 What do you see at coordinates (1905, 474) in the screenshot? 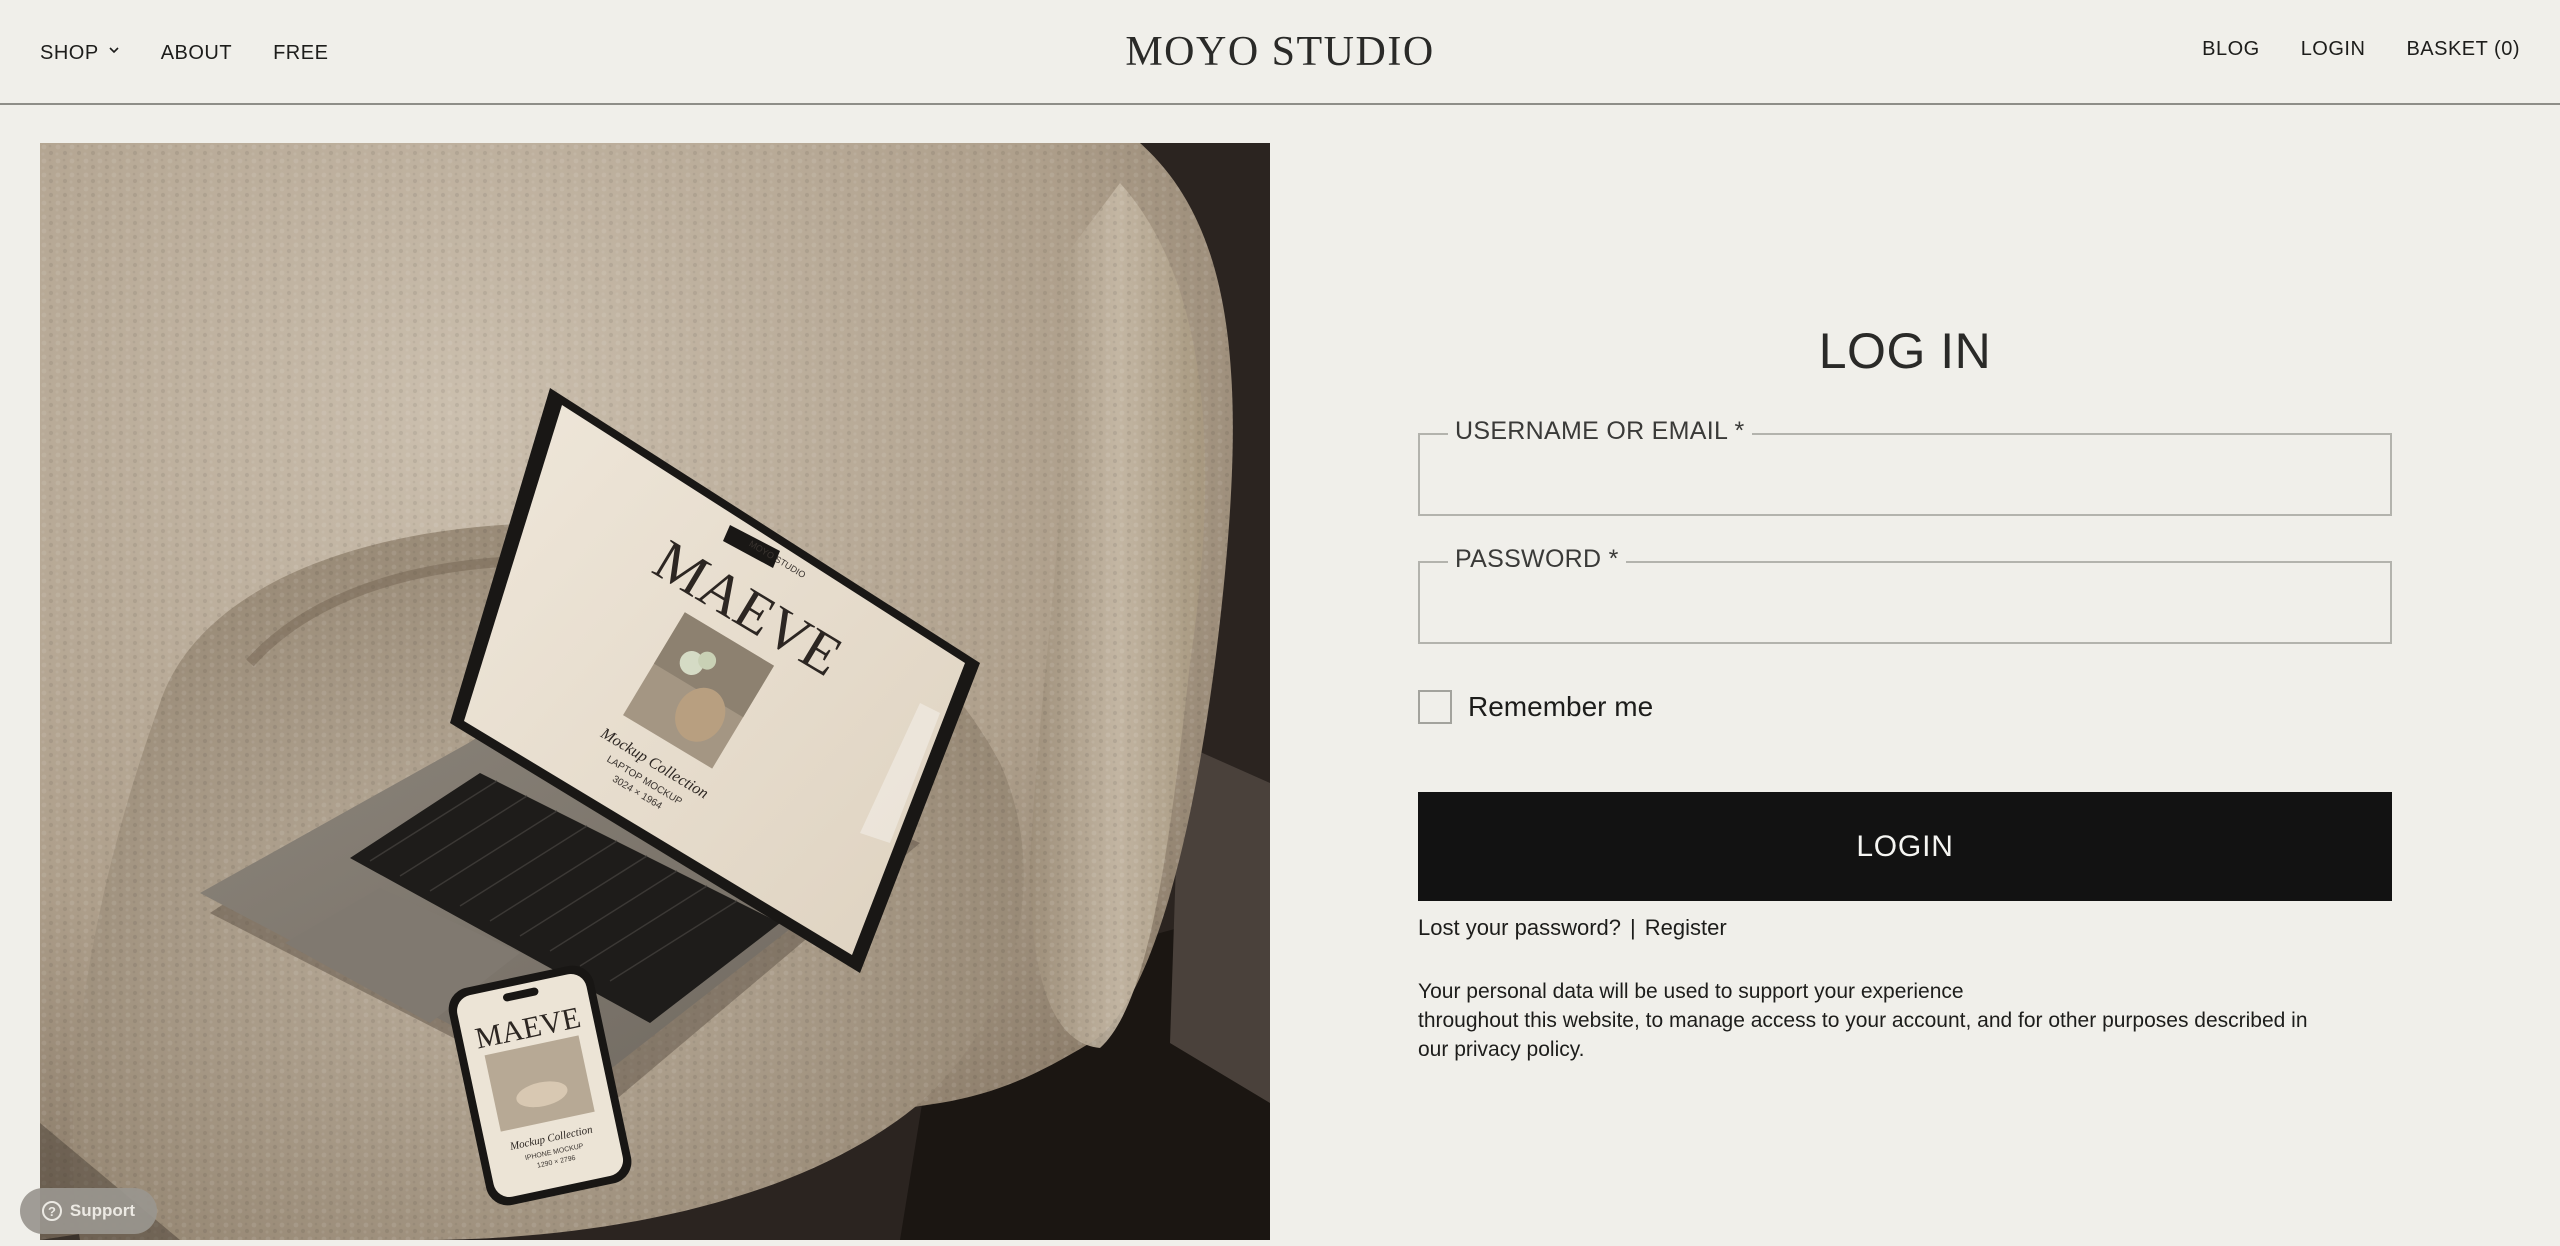
I see `username-input` at bounding box center [1905, 474].